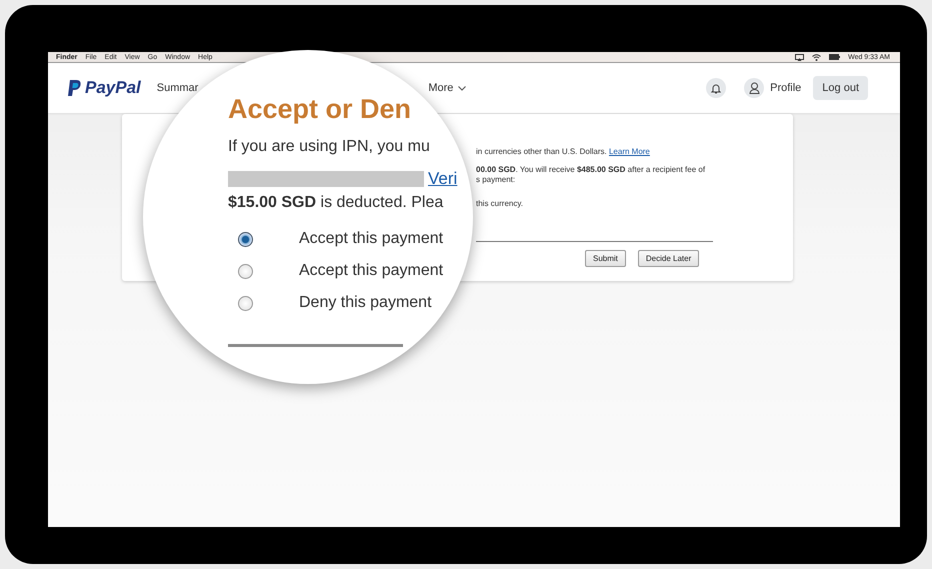 The image size is (932, 569). Describe the element at coordinates (817, 57) in the screenshot. I see `wifi-icon` at that location.